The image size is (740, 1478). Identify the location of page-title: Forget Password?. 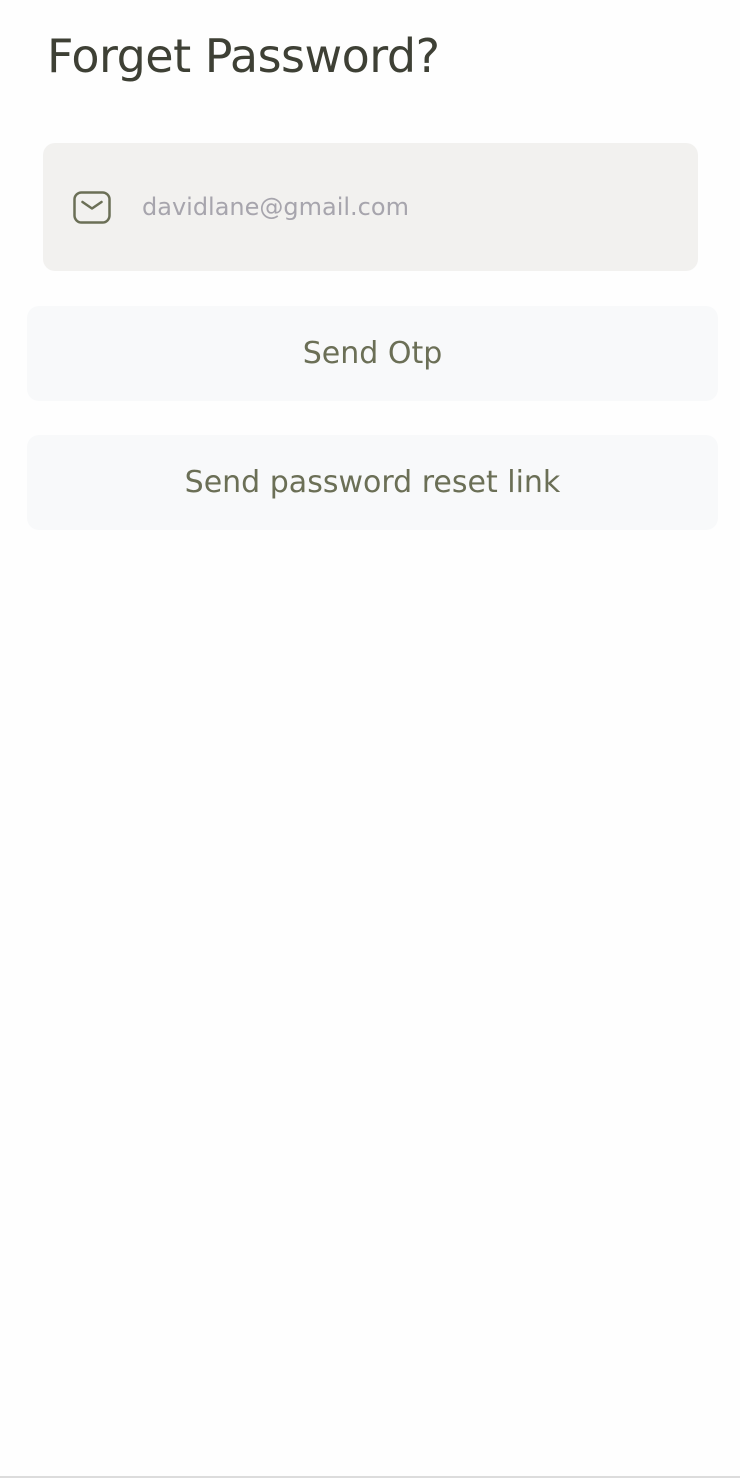
(243, 56).